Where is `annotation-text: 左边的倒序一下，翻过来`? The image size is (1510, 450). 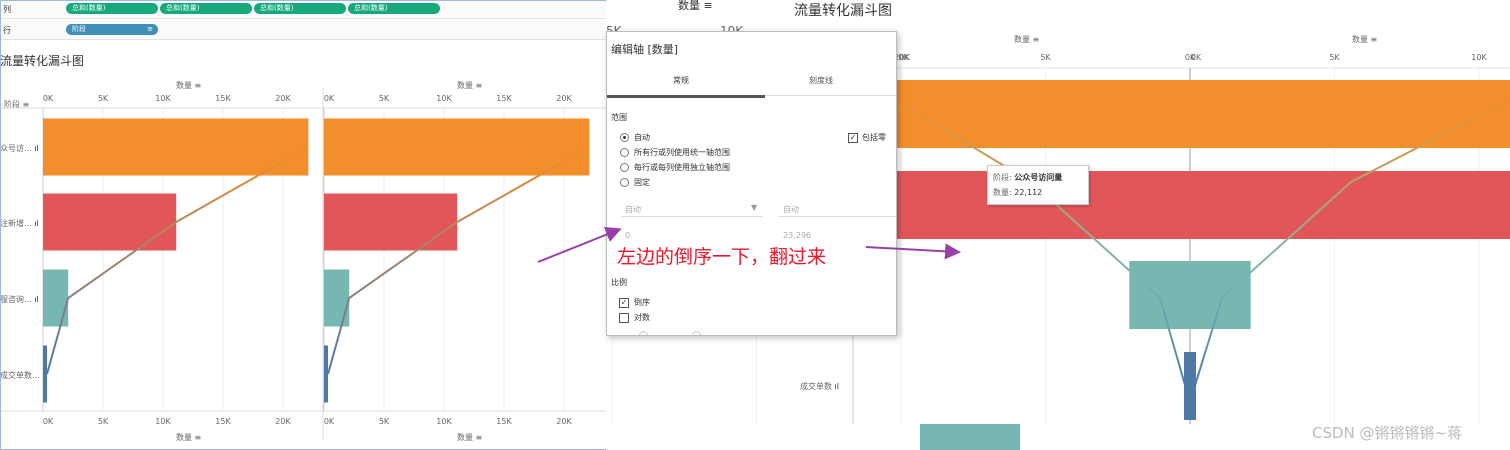 annotation-text: 左边的倒序一下，翻过来 is located at coordinates (722, 257).